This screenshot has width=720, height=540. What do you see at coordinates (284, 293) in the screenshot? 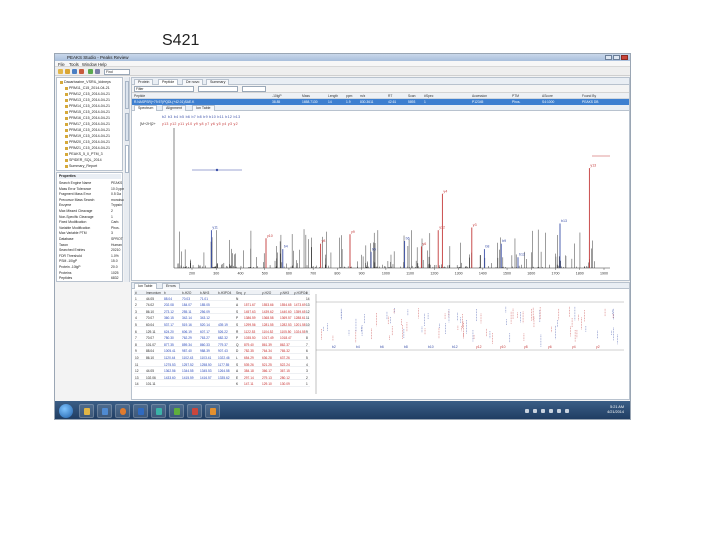
I see `fragment-column-header: y-NH3` at bounding box center [284, 293].